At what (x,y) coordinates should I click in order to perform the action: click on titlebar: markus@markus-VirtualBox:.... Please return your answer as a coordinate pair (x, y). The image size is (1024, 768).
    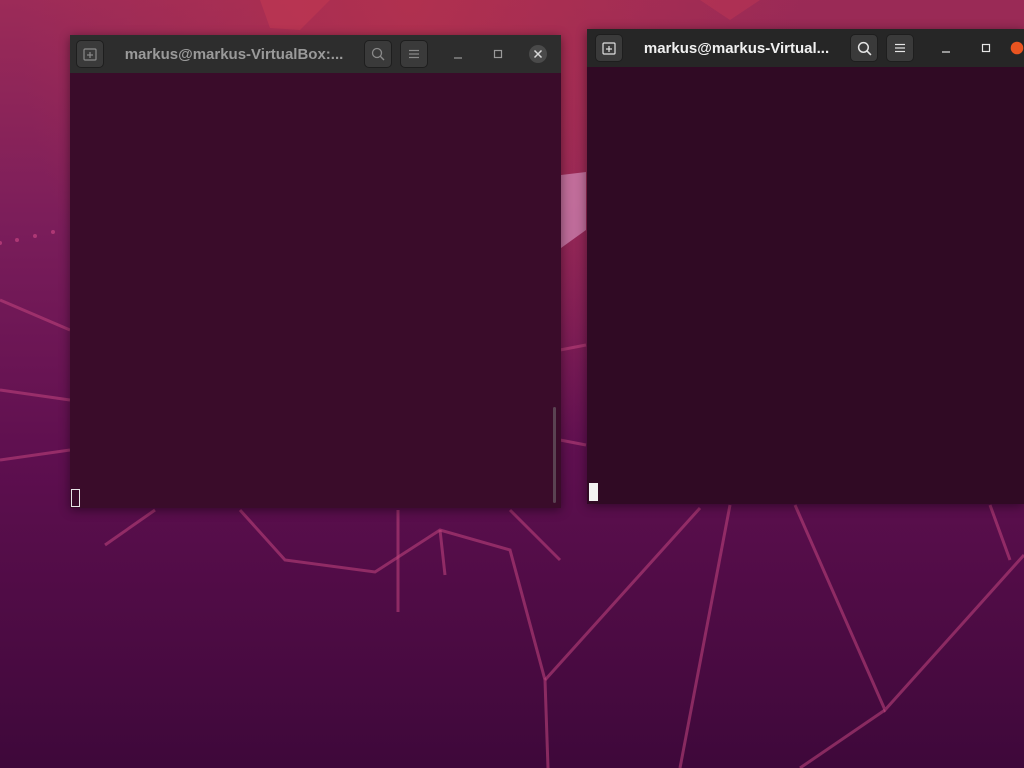
    Looking at the image, I should click on (315, 54).